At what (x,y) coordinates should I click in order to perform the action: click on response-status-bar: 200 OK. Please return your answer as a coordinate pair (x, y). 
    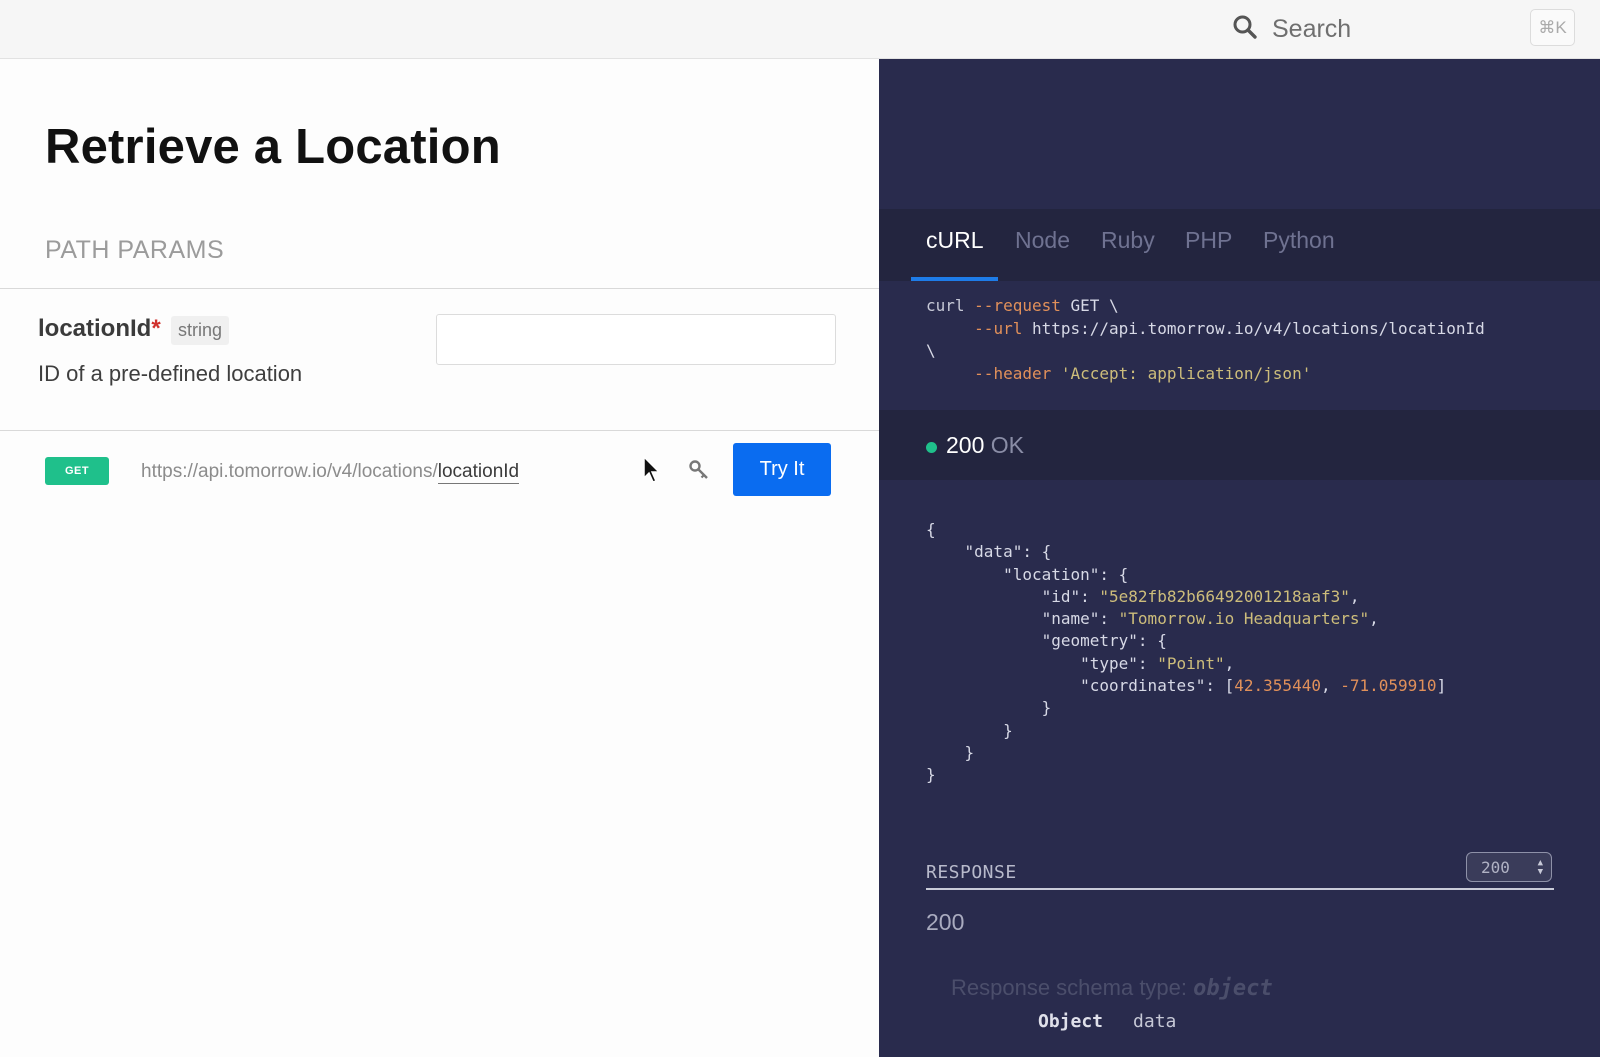
    Looking at the image, I should click on (1239, 445).